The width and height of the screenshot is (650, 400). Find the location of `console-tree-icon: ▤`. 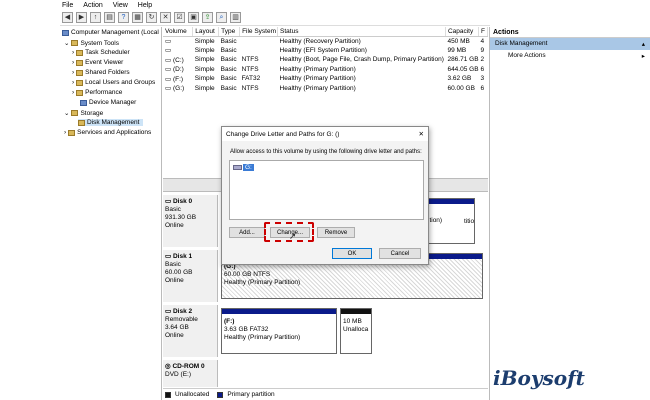

console-tree-icon: ▤ is located at coordinates (109, 17).